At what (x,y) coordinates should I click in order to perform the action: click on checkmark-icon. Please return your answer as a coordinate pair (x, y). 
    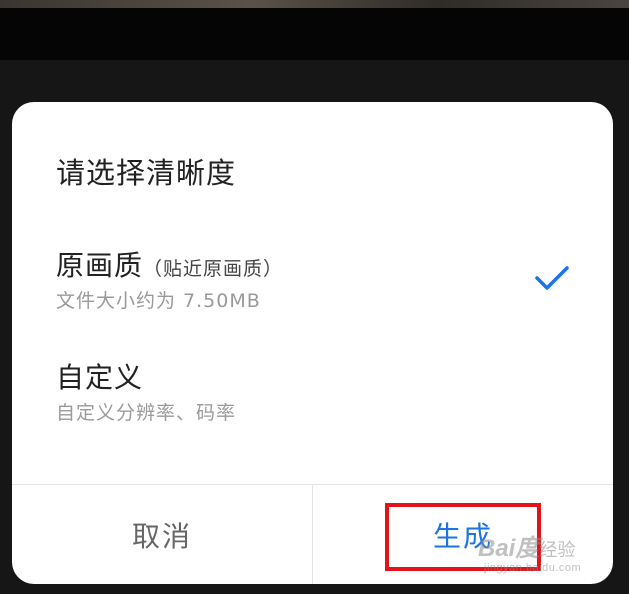
    Looking at the image, I should click on (552, 278).